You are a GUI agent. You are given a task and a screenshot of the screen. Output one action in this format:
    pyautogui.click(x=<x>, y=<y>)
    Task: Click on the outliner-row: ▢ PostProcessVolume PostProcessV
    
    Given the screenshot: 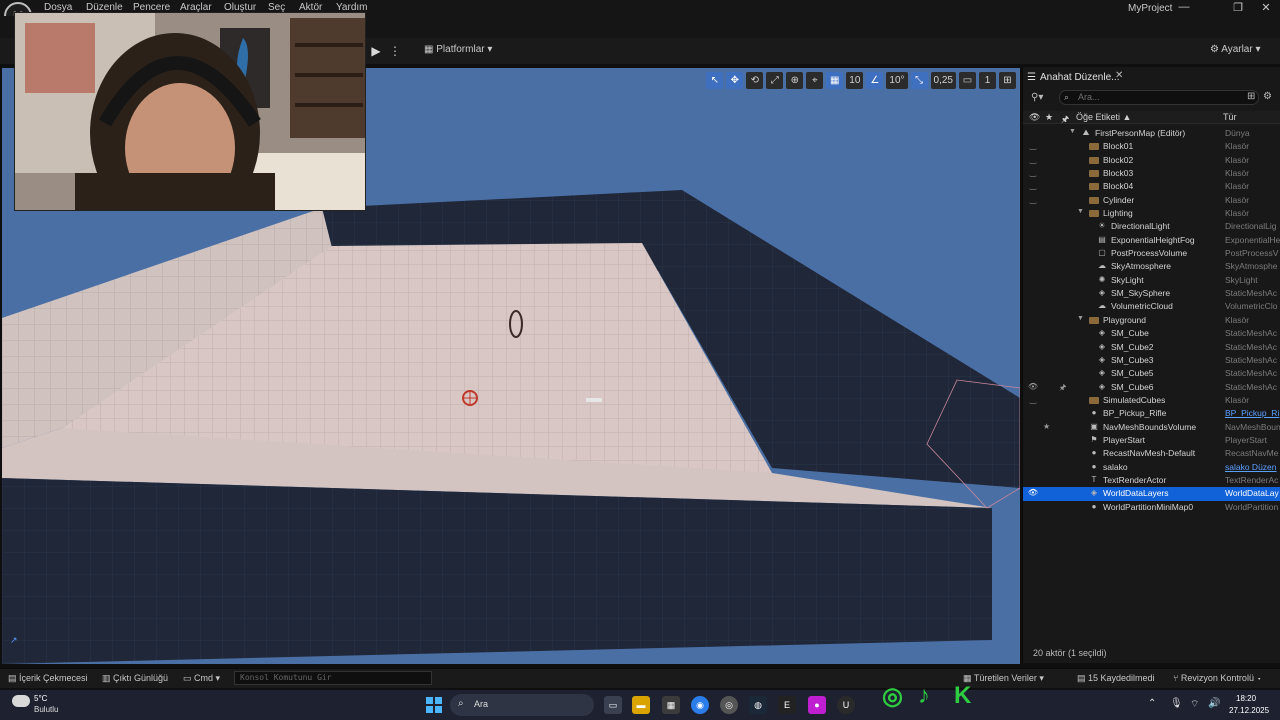 What is the action you would take?
    pyautogui.click(x=1151, y=253)
    